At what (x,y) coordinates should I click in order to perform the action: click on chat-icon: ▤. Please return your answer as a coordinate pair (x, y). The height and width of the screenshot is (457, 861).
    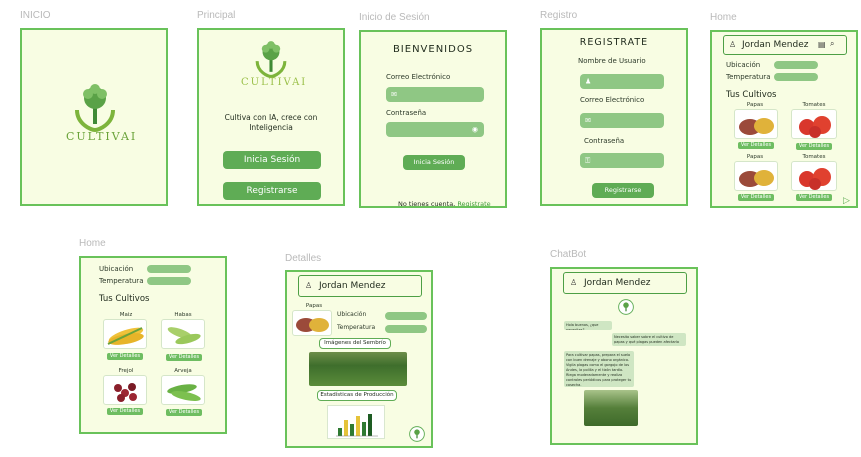
    Looking at the image, I should click on (822, 44).